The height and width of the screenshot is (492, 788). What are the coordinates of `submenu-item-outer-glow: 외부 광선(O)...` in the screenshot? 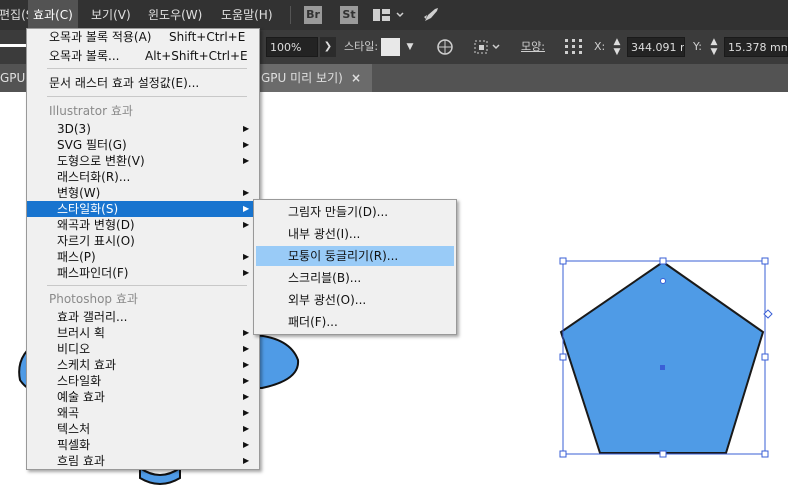 It's located at (355, 300).